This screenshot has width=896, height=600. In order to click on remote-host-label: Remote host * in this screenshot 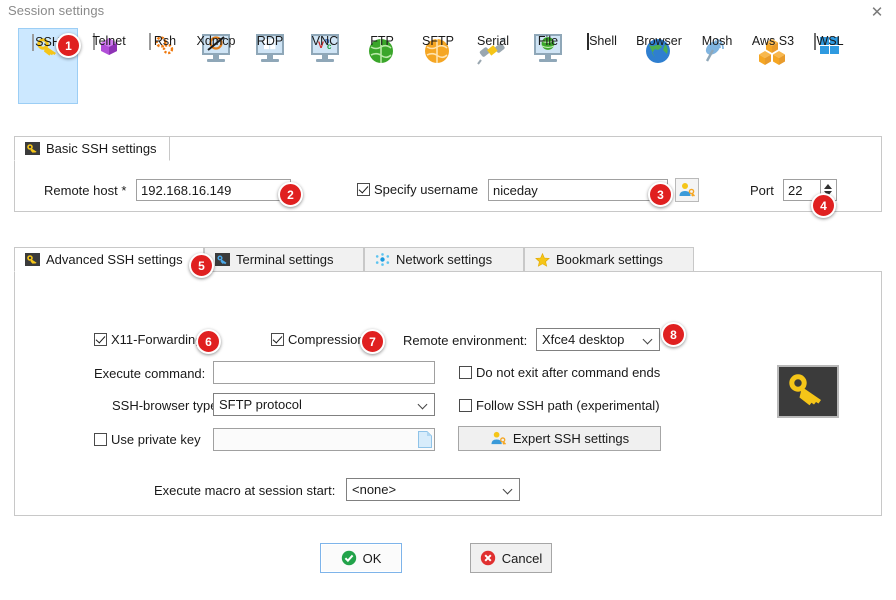, I will do `click(85, 190)`.